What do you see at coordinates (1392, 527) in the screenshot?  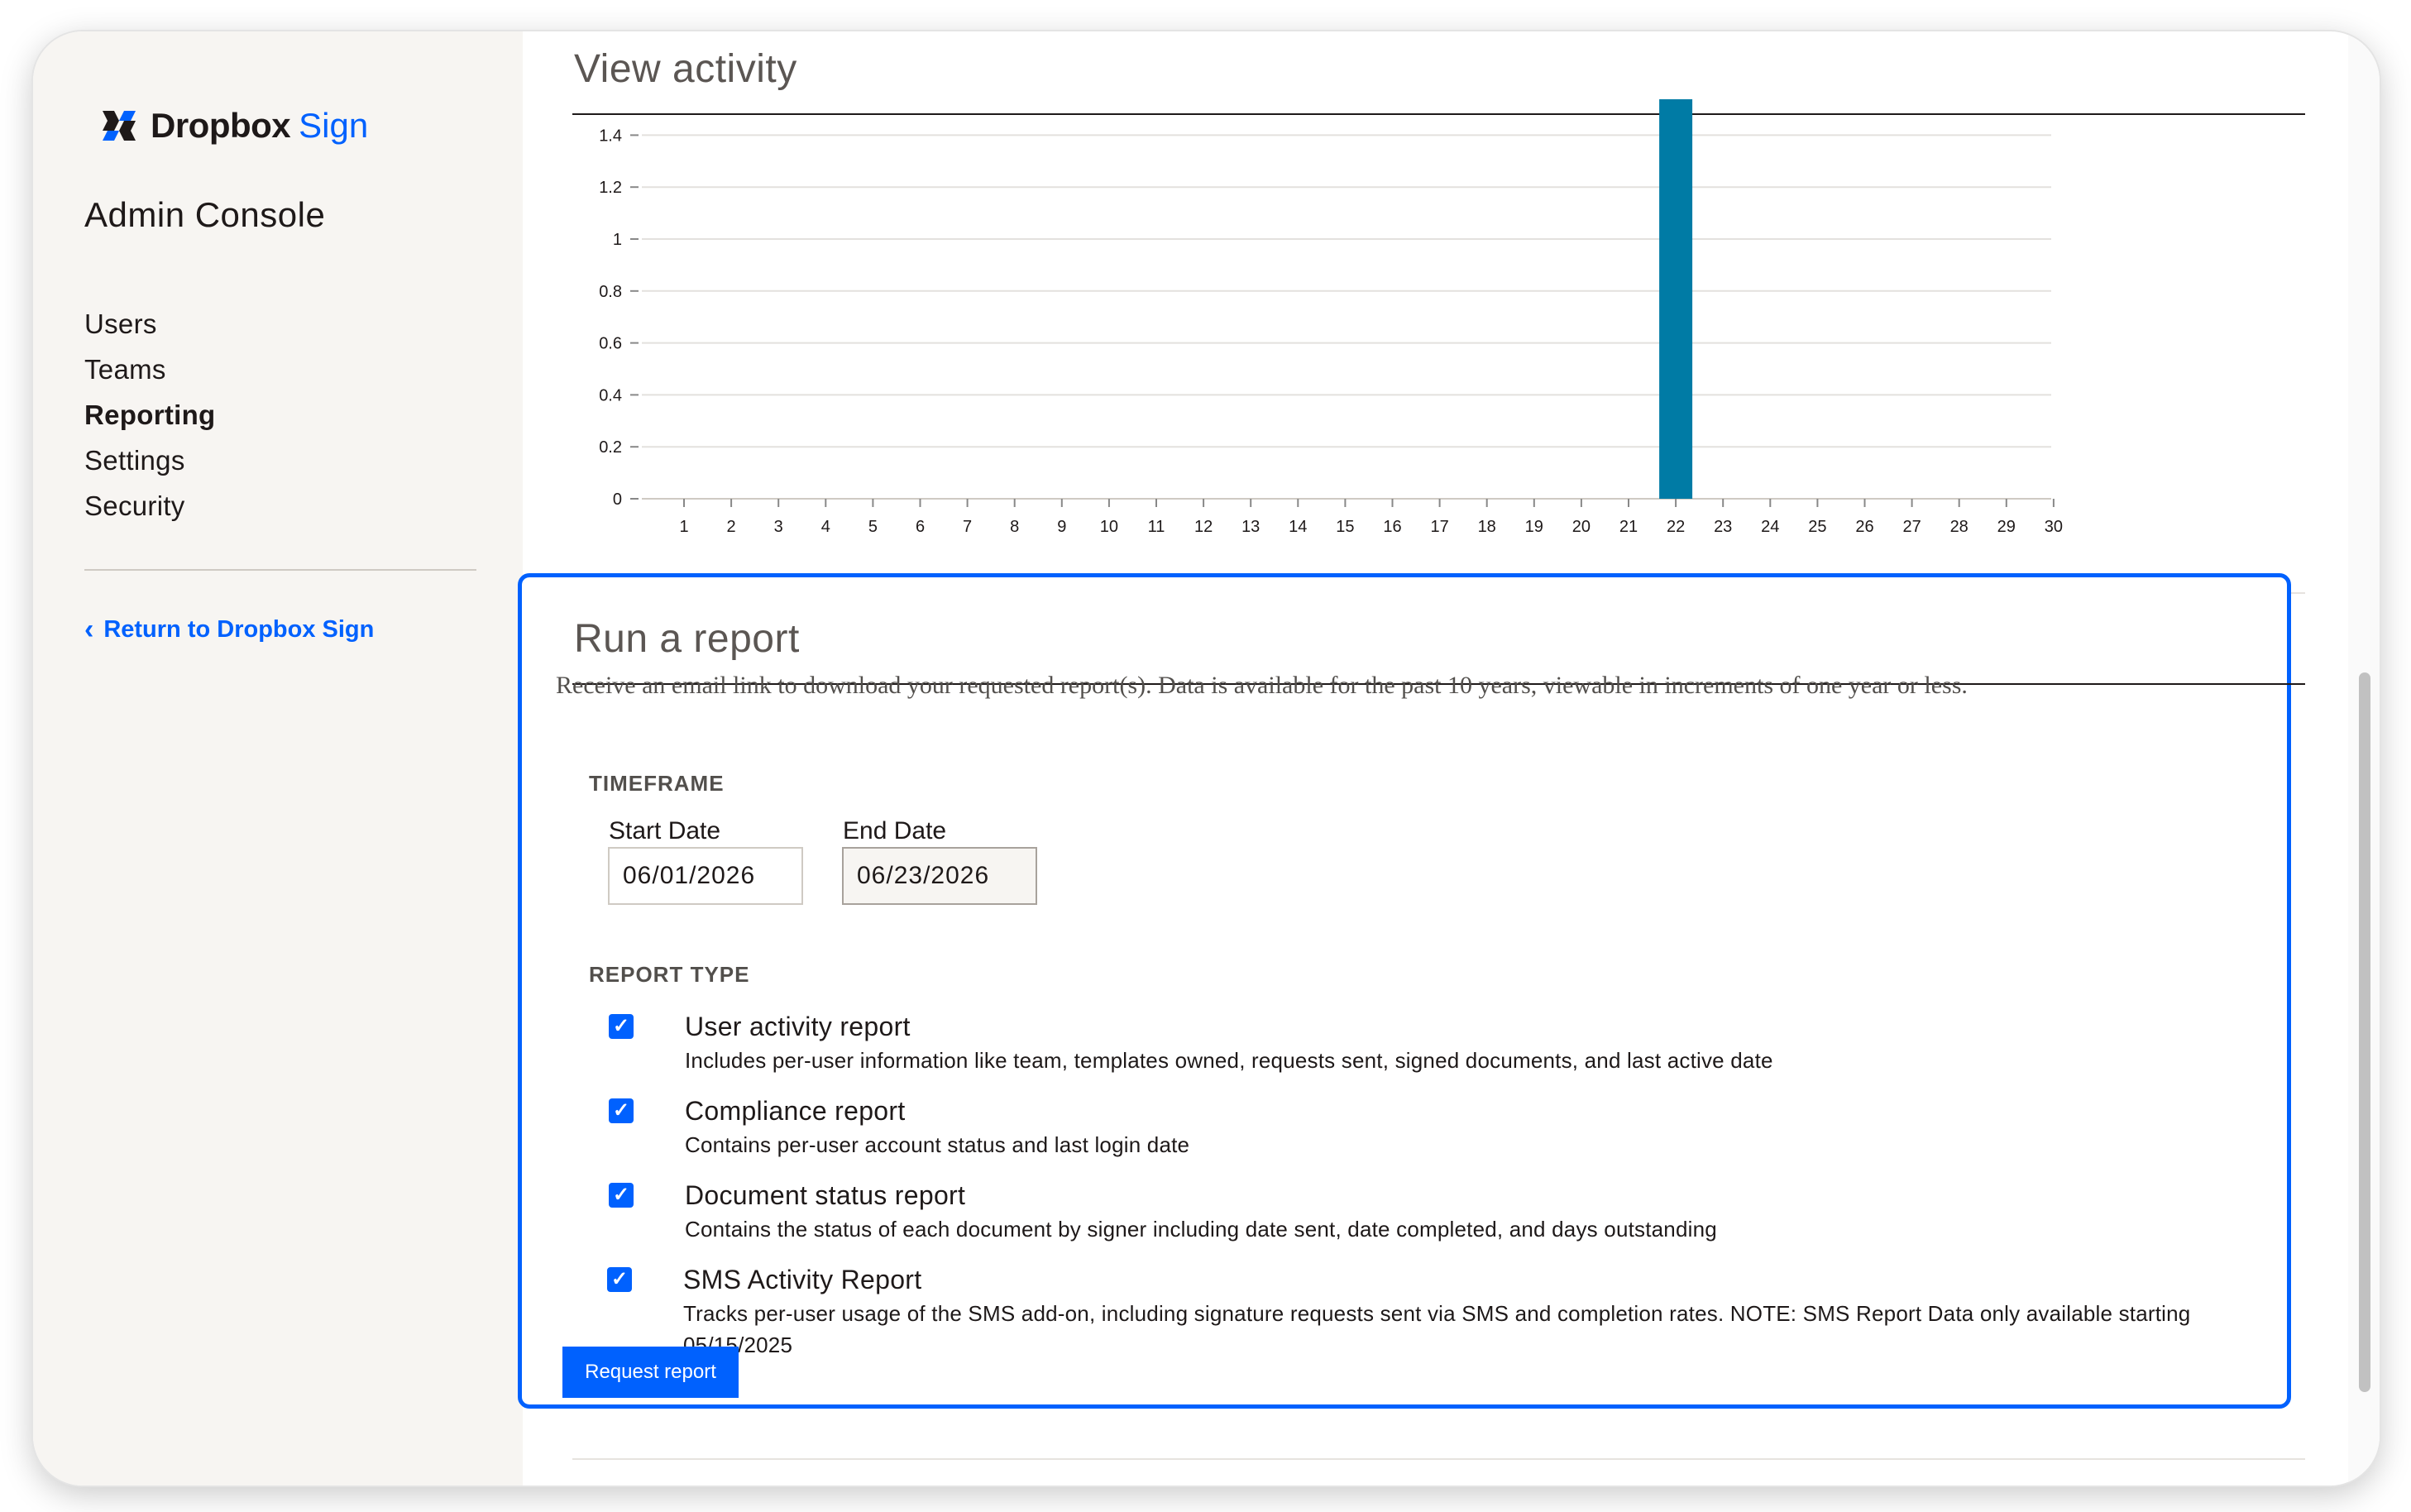 I see `x-tick-label: 16` at bounding box center [1392, 527].